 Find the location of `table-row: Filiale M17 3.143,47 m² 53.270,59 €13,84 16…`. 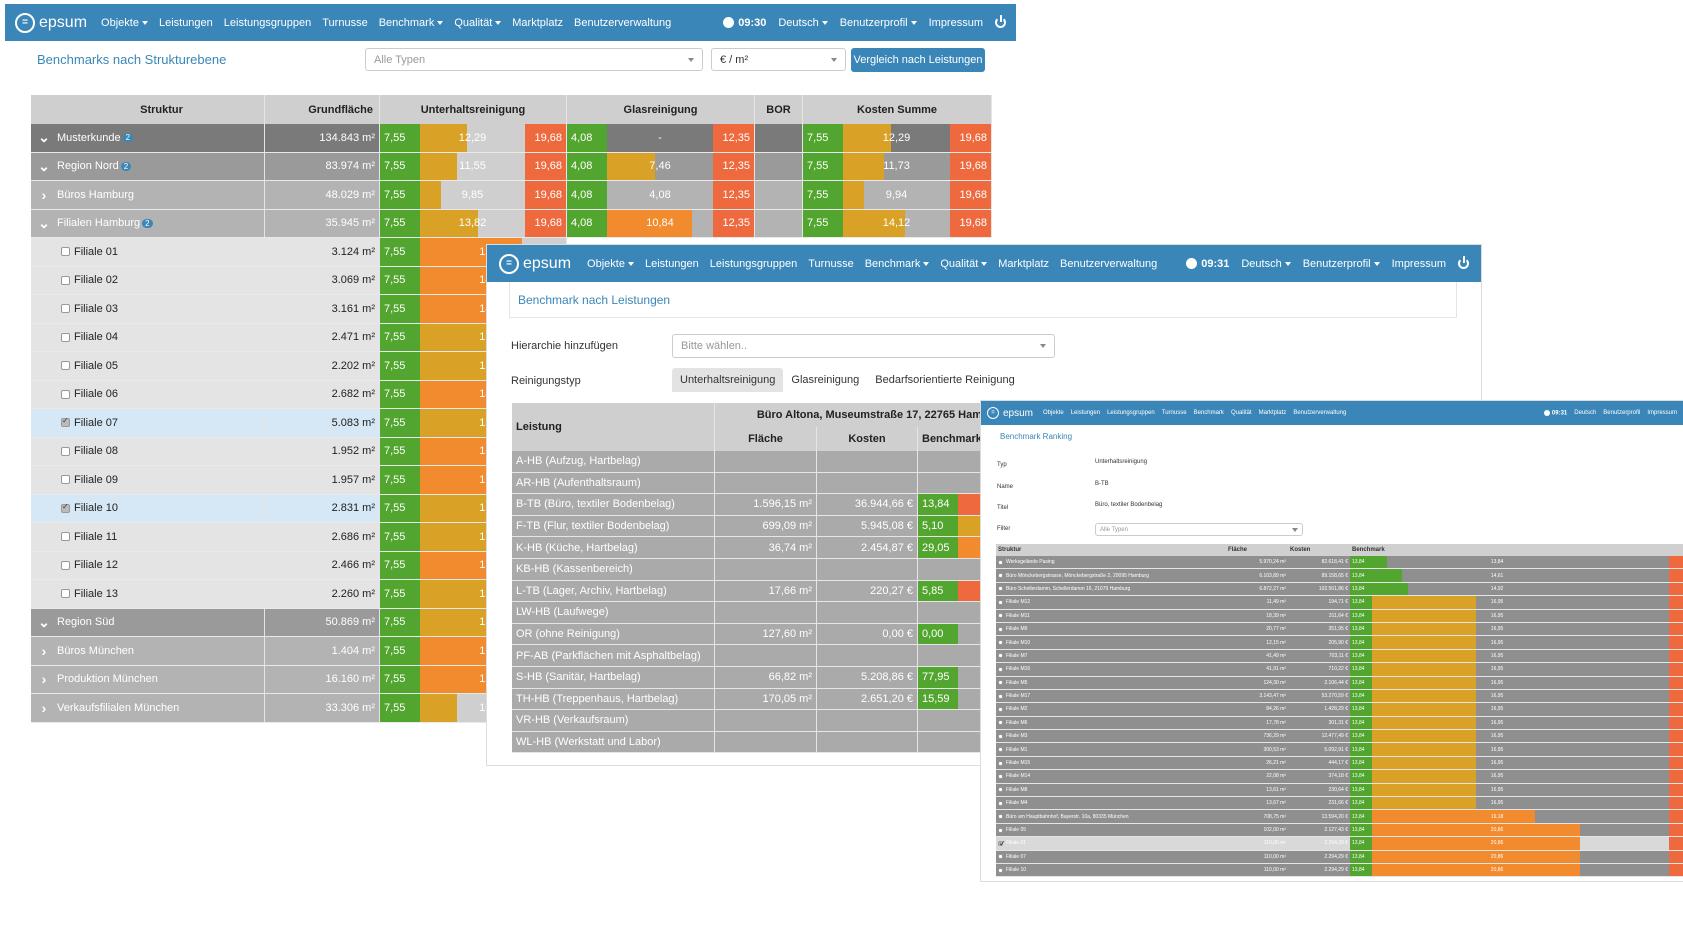

table-row: Filiale M17 3.143,47 m² 53.270,59 €13,84 16… is located at coordinates (1339, 696).